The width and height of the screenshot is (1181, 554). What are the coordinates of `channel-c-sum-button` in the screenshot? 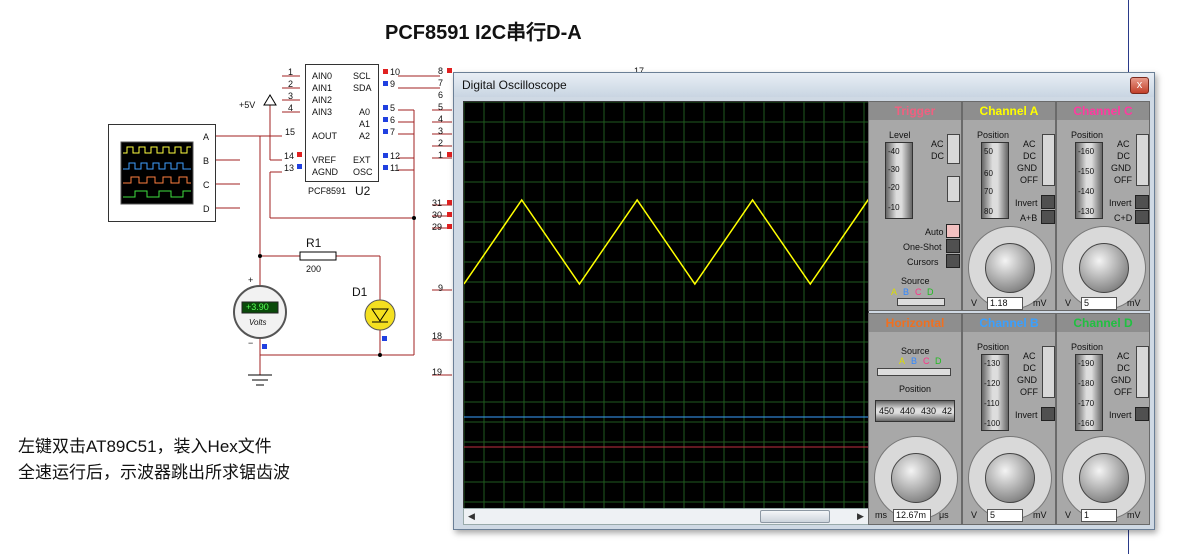 It's located at (1142, 217).